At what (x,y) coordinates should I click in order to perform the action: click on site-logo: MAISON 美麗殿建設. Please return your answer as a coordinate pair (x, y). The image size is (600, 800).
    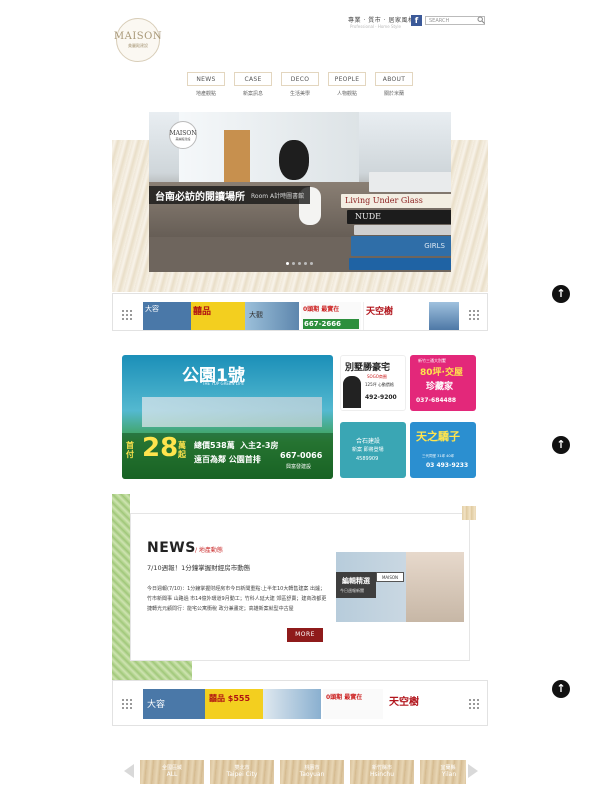
    Looking at the image, I should click on (138, 40).